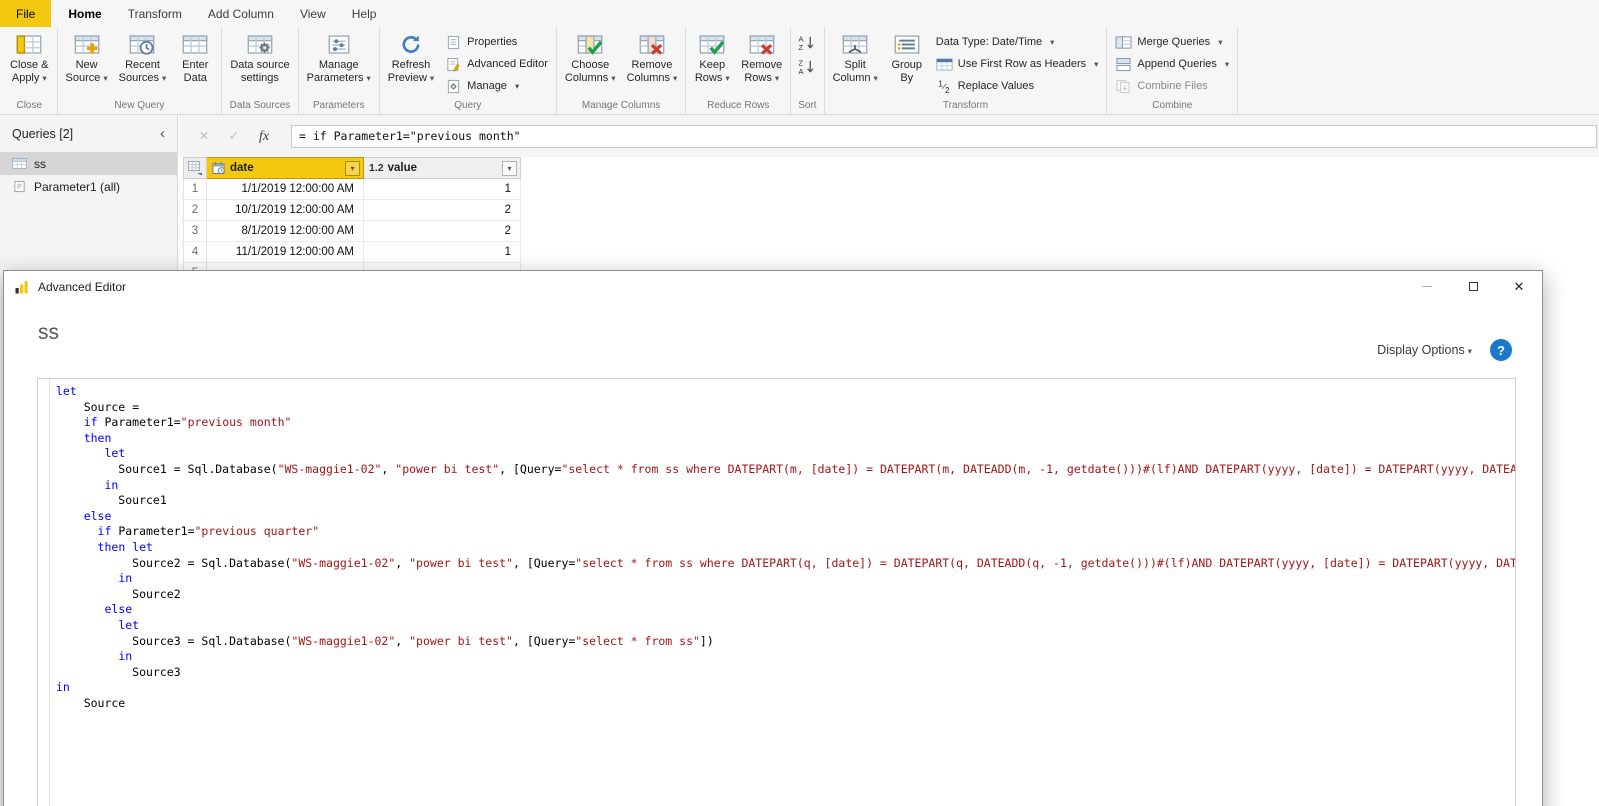  I want to click on window-controls, so click(1473, 286).